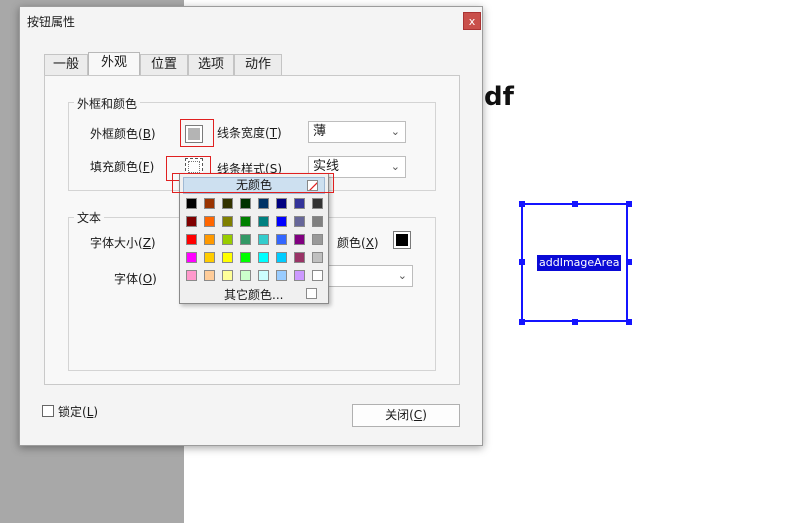  I want to click on fill-color-label: 填充颜色(F), so click(122, 167).